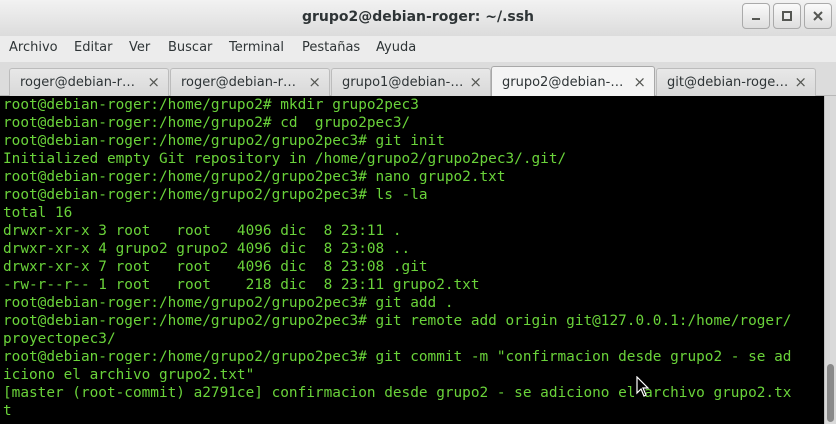 This screenshot has width=836, height=424. I want to click on close-button, so click(818, 16).